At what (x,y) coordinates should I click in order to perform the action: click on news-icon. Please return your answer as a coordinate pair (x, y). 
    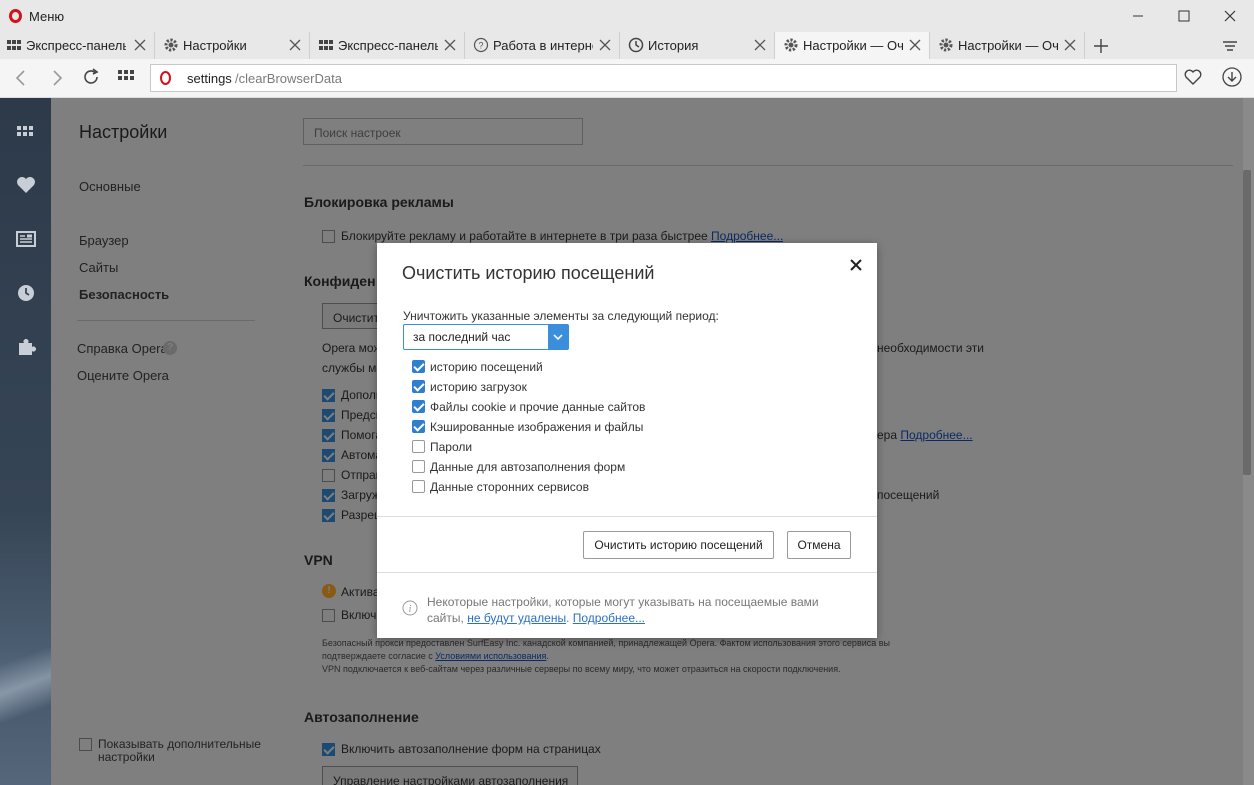
    Looking at the image, I should click on (26, 239).